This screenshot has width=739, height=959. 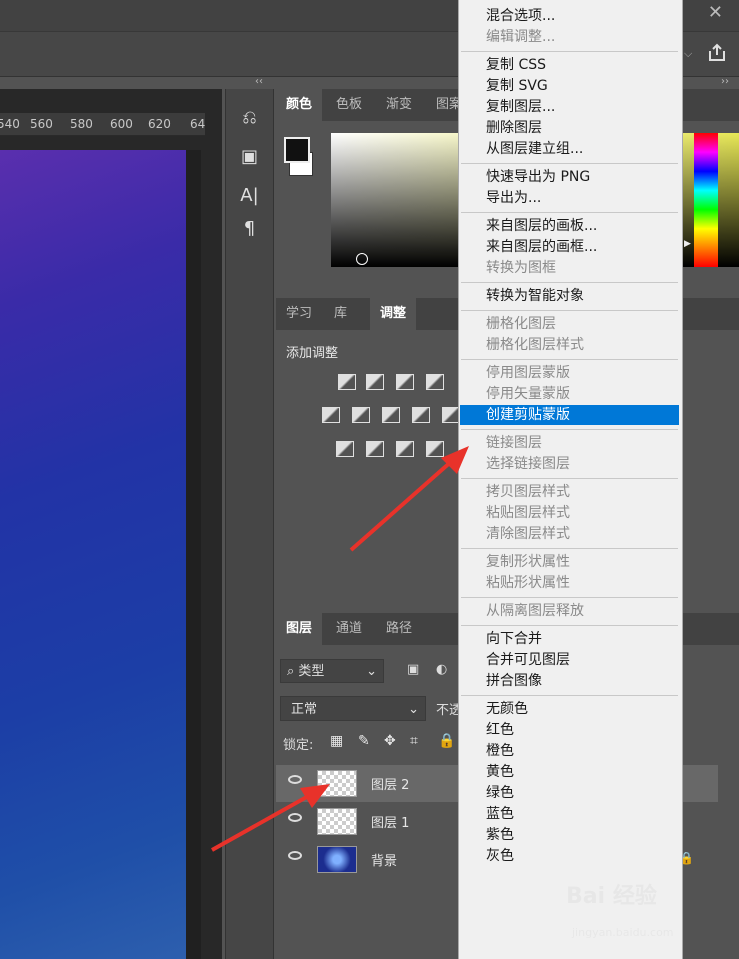 I want to click on posterize-icon, so click(x=375, y=449).